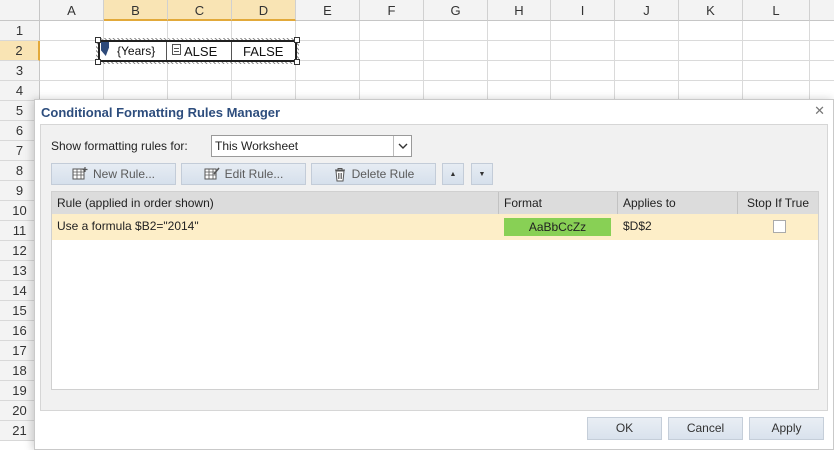  What do you see at coordinates (678, 203) in the screenshot?
I see `column-header-applies-to: Applies to` at bounding box center [678, 203].